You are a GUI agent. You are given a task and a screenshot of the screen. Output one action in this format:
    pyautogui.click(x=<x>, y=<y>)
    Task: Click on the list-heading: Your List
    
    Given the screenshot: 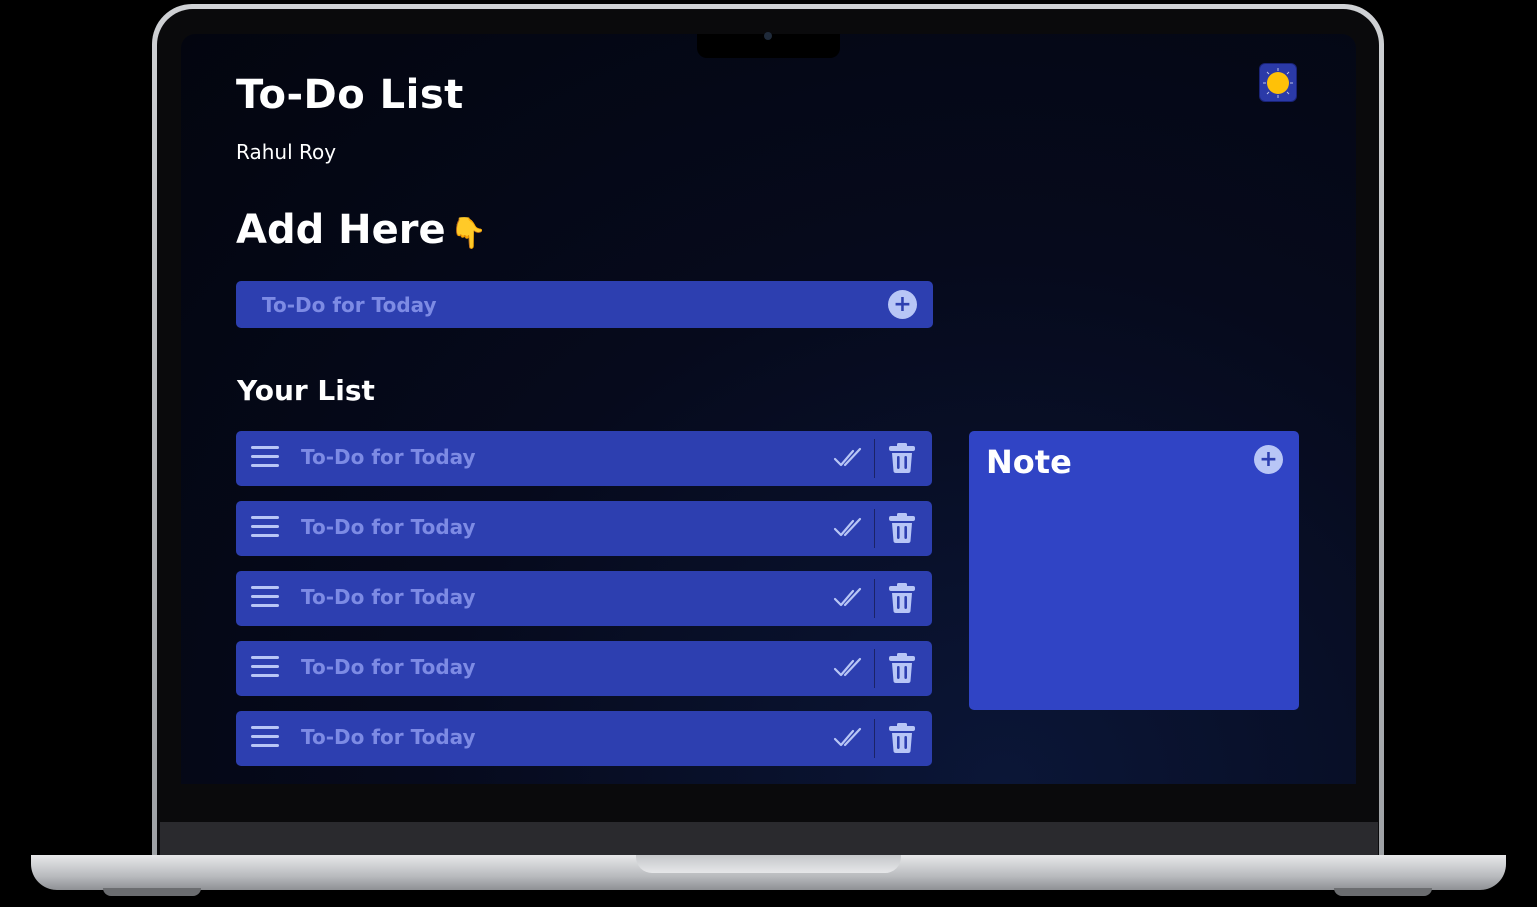 What is the action you would take?
    pyautogui.click(x=306, y=390)
    